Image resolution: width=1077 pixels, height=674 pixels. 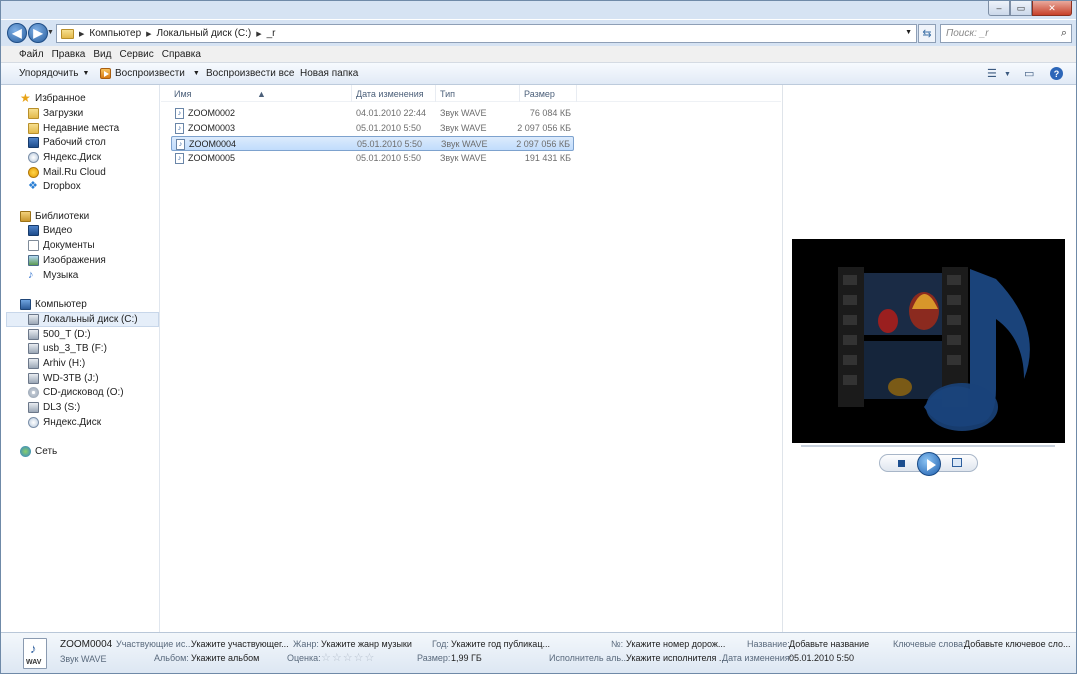 What do you see at coordinates (150, 73) in the screenshot?
I see `play-button: Воспроизвести ▼` at bounding box center [150, 73].